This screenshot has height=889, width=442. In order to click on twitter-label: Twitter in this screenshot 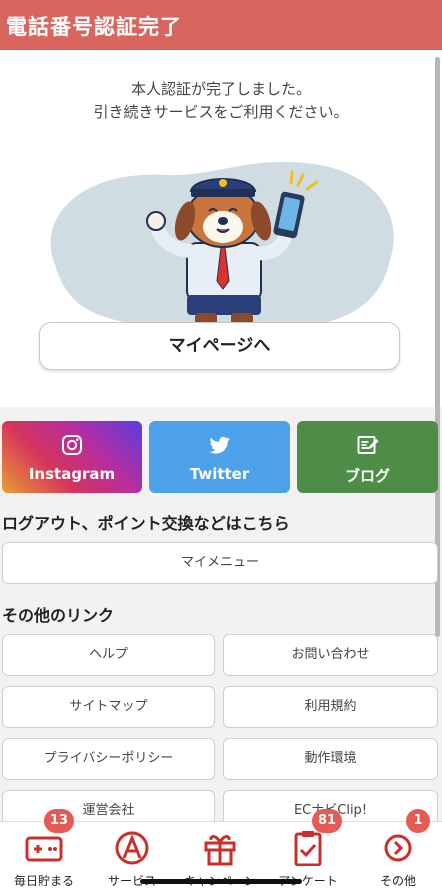, I will do `click(219, 474)`.